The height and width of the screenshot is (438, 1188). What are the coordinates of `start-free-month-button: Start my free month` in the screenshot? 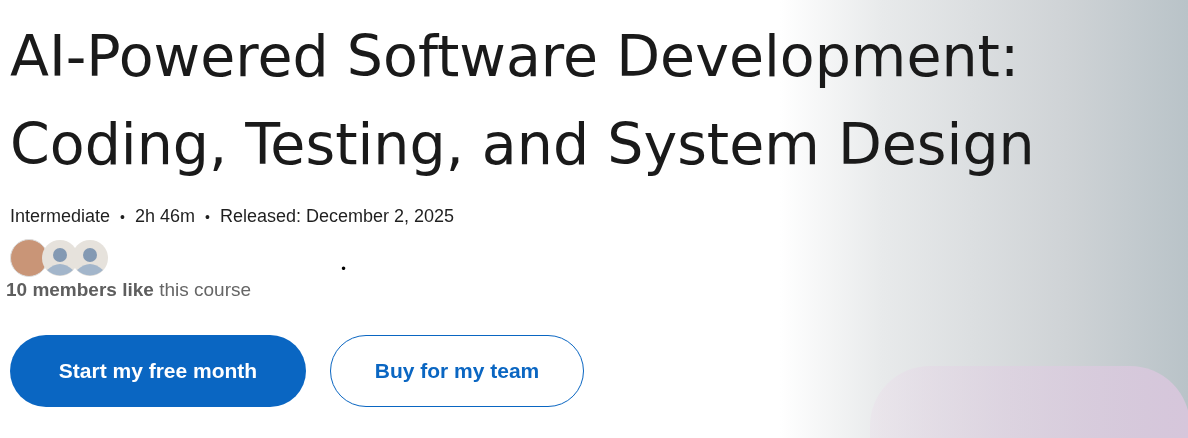 It's located at (158, 371).